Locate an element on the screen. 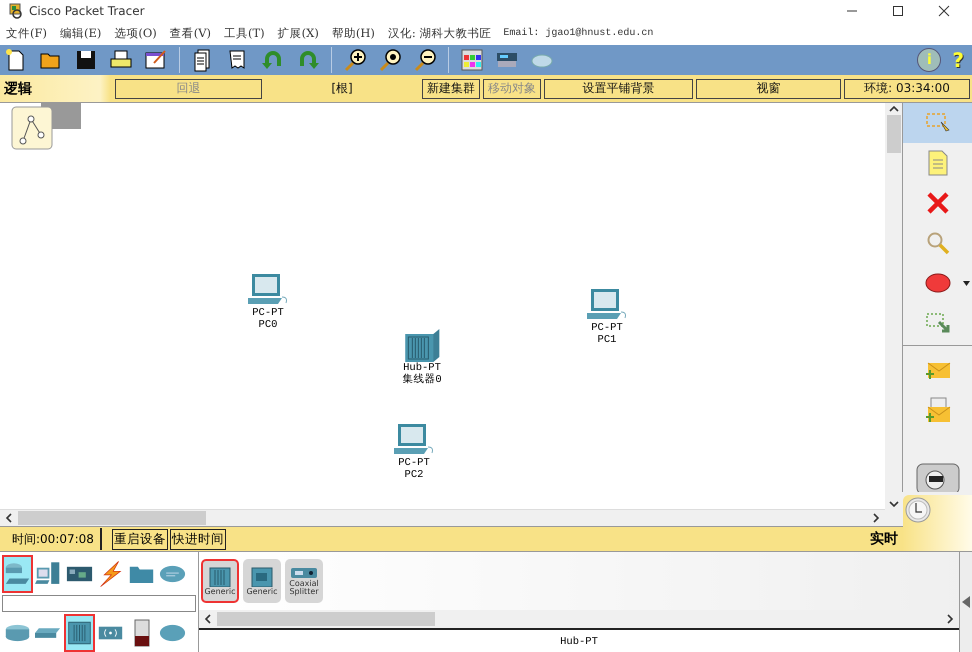 This screenshot has height=652, width=972. envelope-icon is located at coordinates (937, 370).